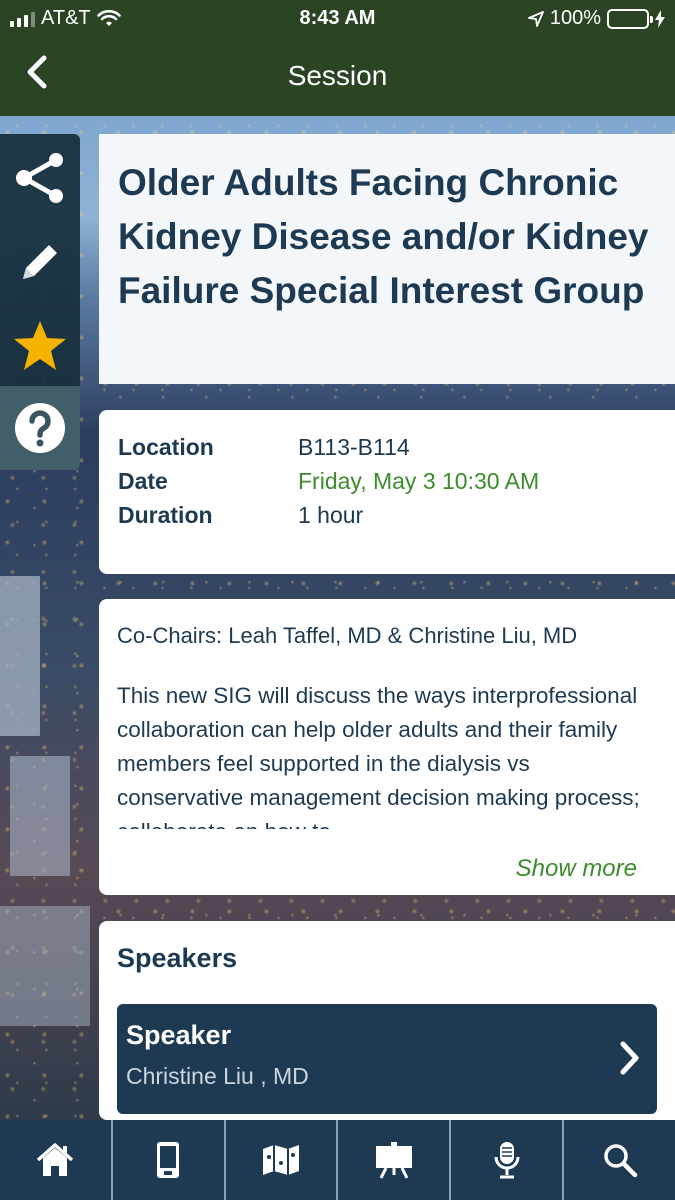  I want to click on home-icon, so click(55, 1159).